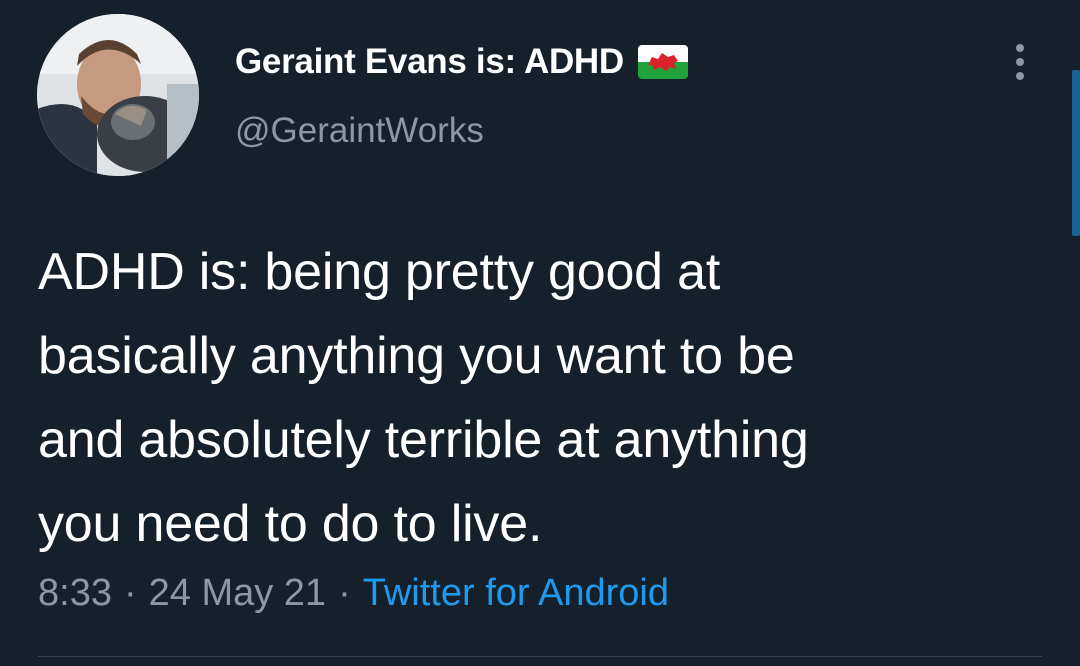 This screenshot has height=666, width=1080. Describe the element at coordinates (353, 593) in the screenshot. I see `tweet-meta: 8:33 · 24 May 21 · Twitter for Android` at that location.